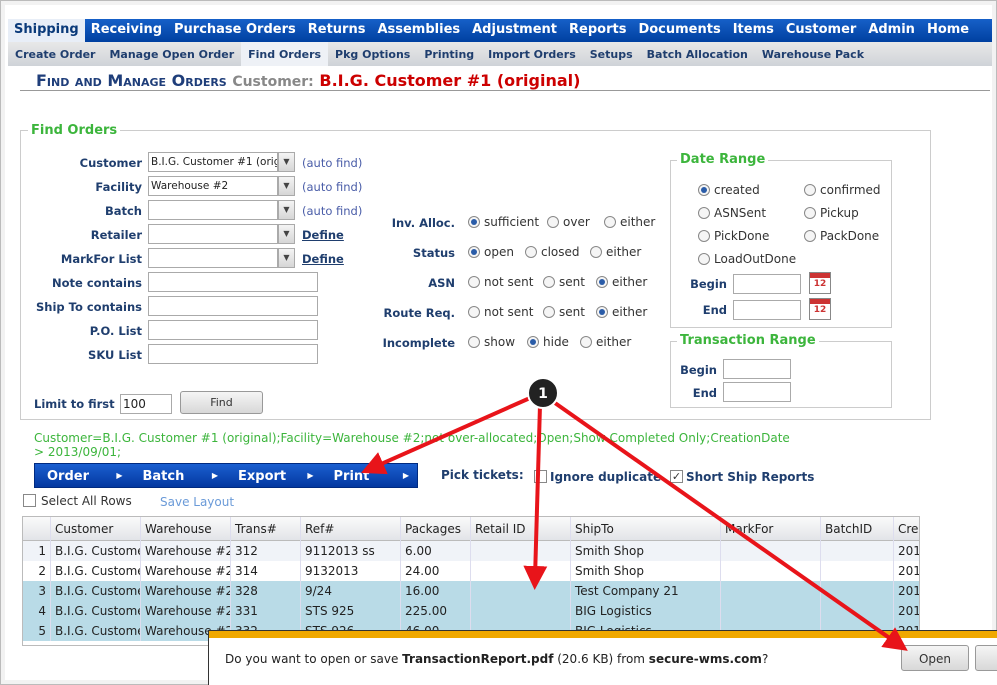 The width and height of the screenshot is (997, 685). What do you see at coordinates (535, 497) in the screenshot?
I see `arrow-down` at bounding box center [535, 497].